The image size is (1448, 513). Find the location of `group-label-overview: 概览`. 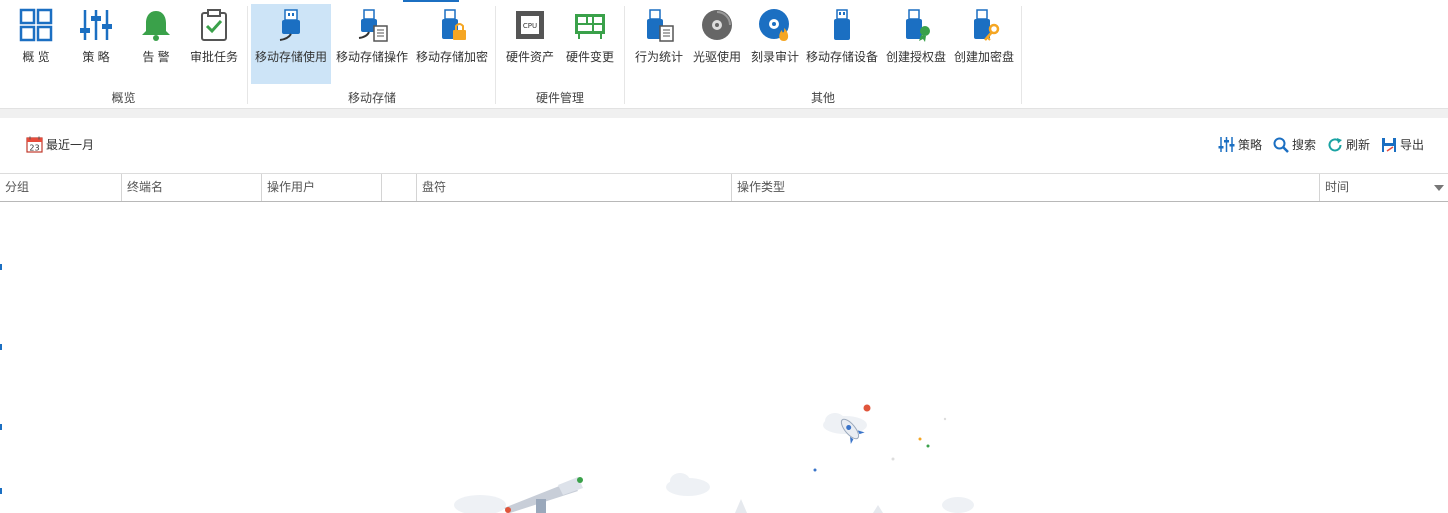

group-label-overview: 概览 is located at coordinates (123, 98).